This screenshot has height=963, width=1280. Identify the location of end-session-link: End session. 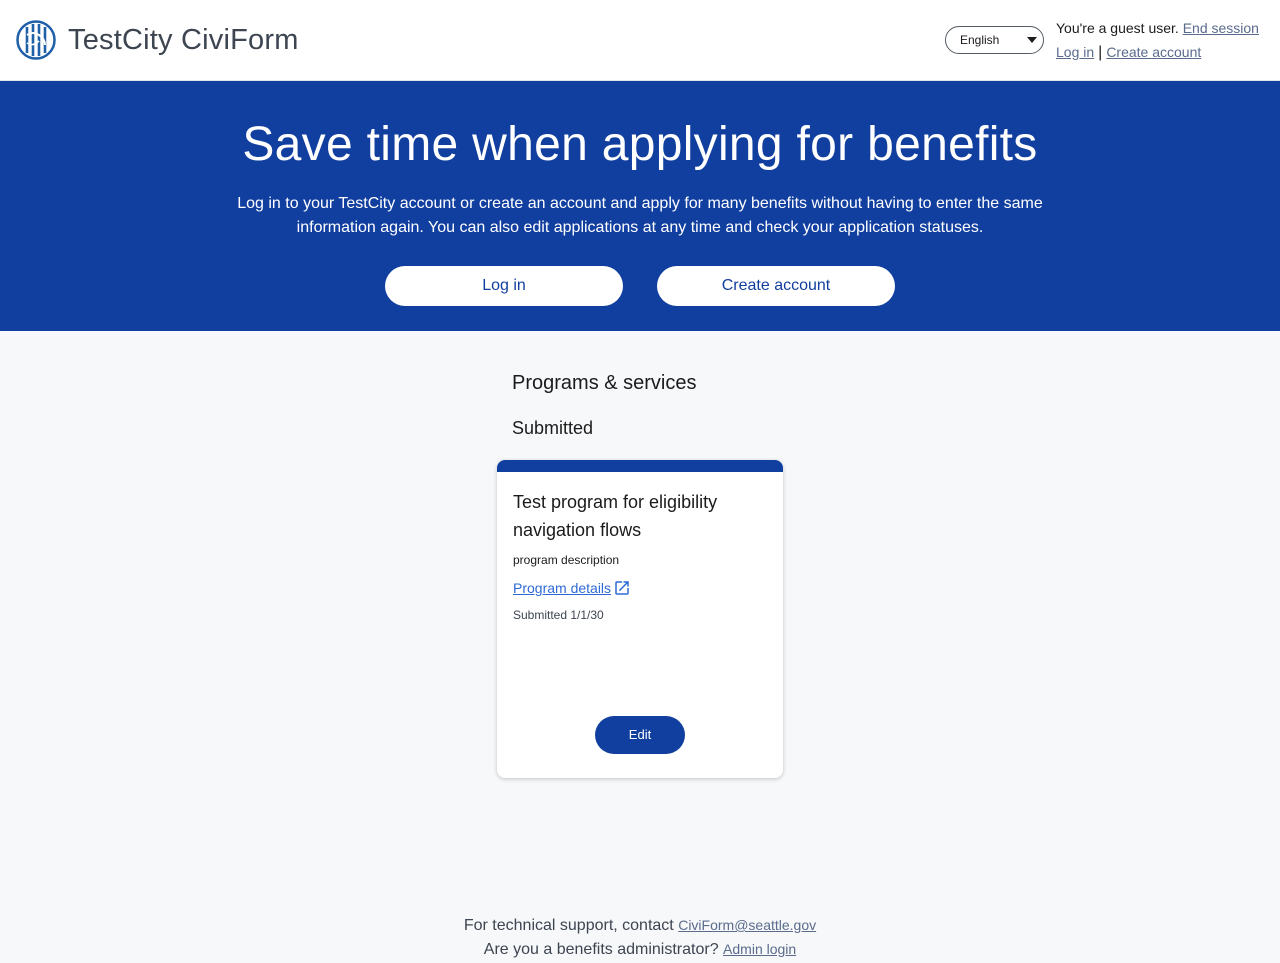
(1221, 28).